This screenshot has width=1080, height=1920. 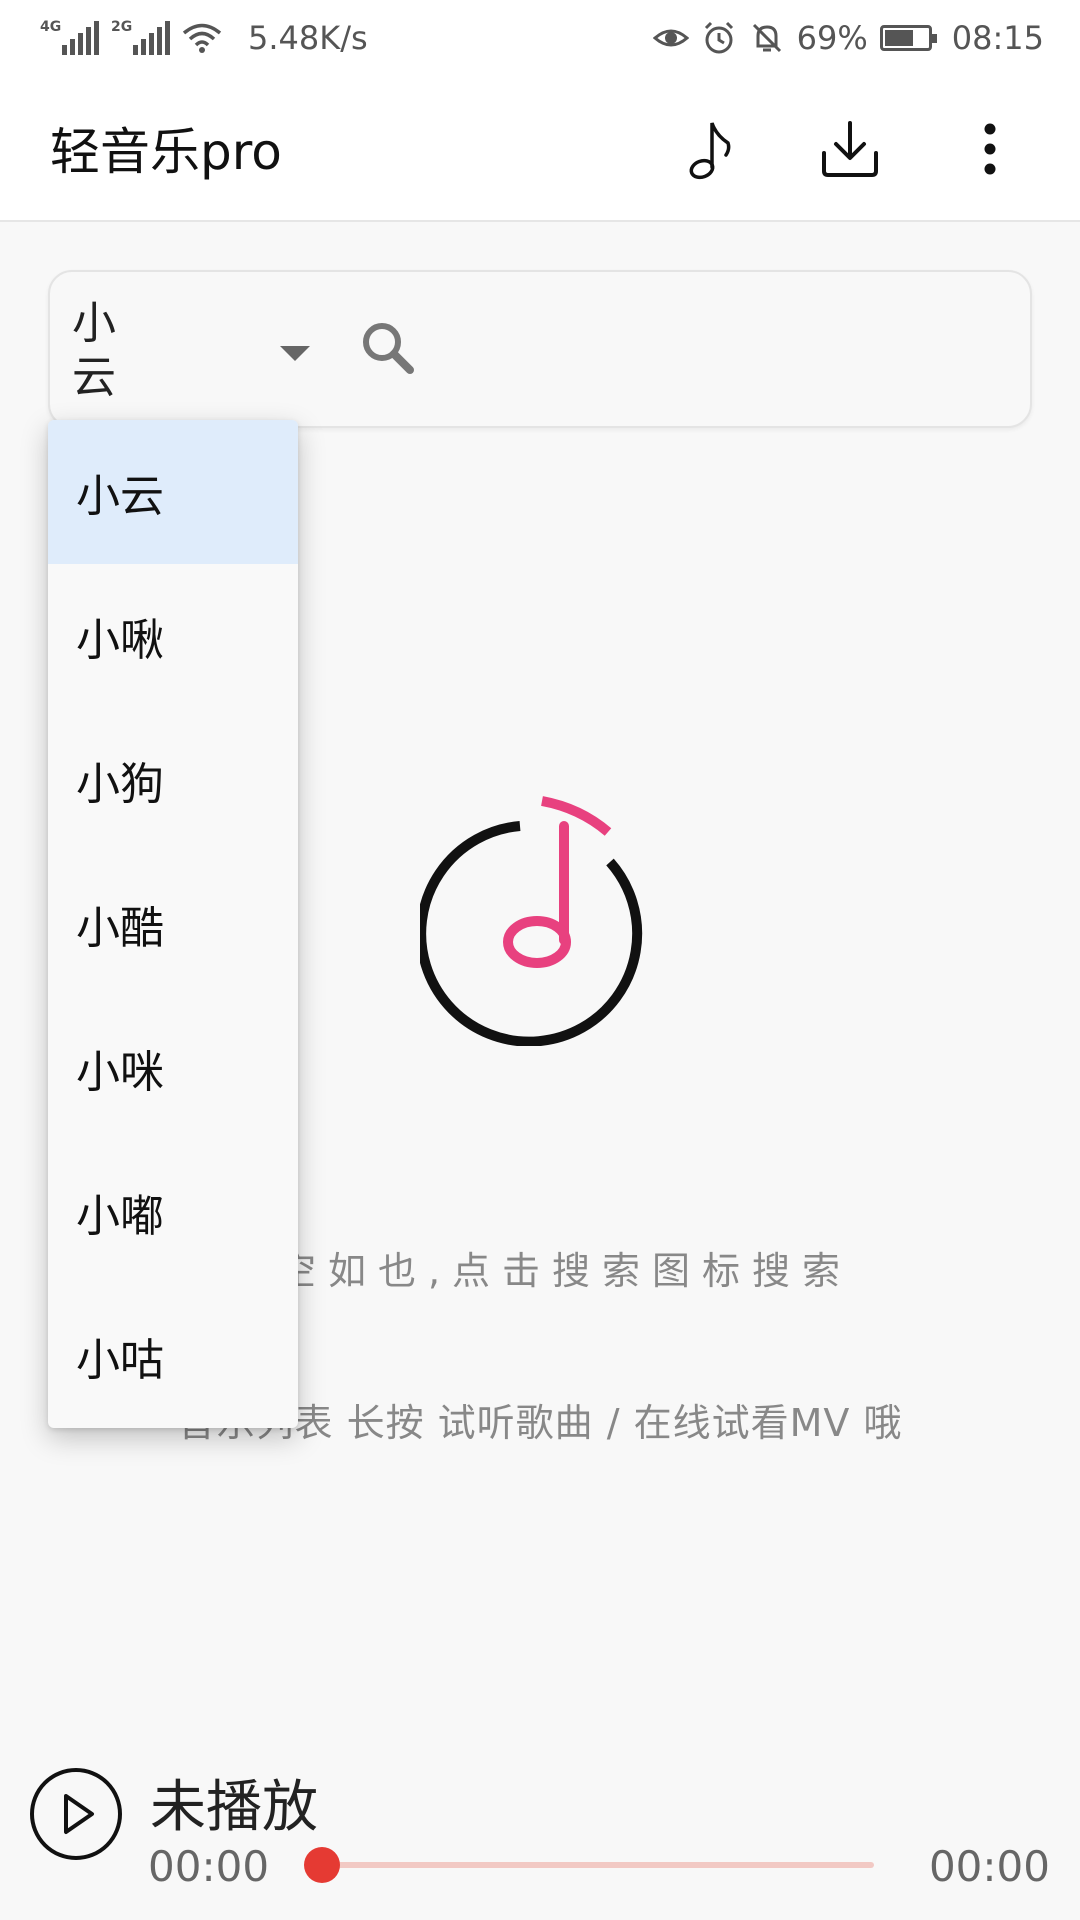 I want to click on status-bar-left: 4G 2G 5.48K/s, so click(x=204, y=38).